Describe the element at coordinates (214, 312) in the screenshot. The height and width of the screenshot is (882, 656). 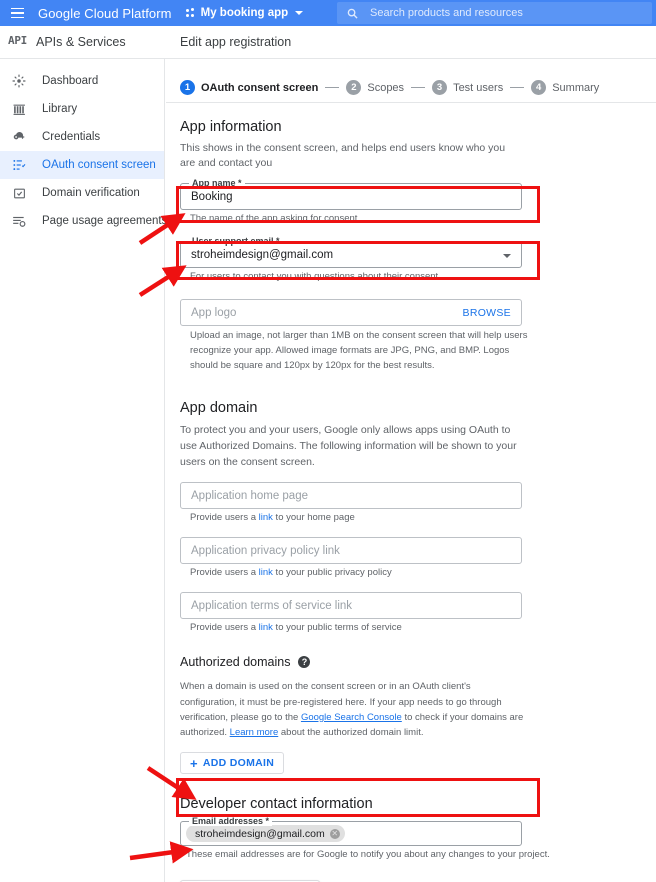
I see `app-logo-placeholder: App logo` at that location.